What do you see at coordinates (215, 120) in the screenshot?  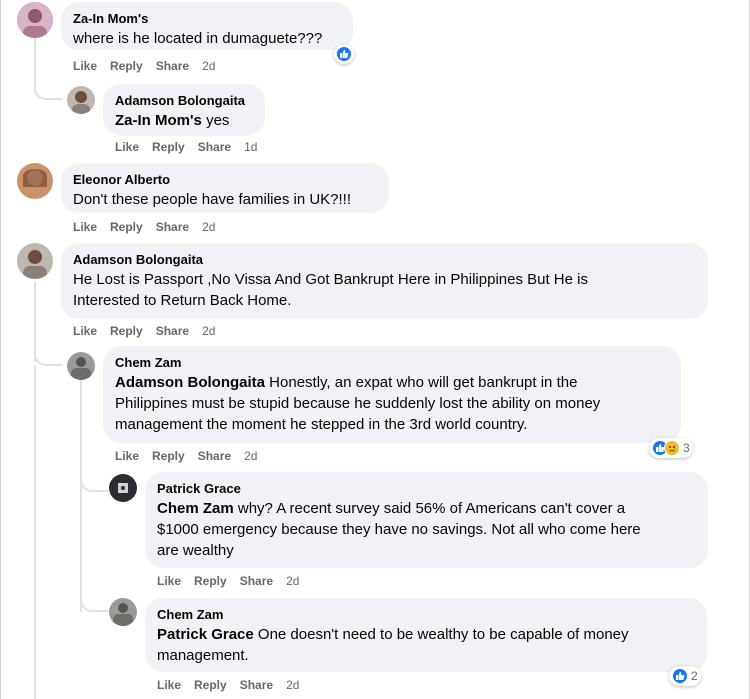 I see `comment-text: yes` at bounding box center [215, 120].